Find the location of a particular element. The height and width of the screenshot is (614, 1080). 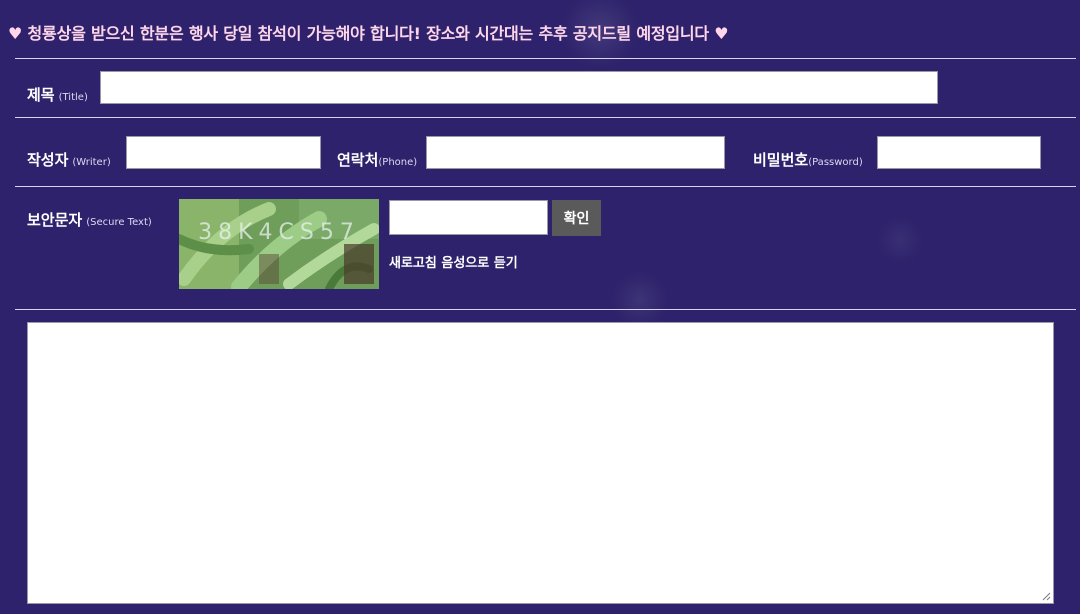

title-label: 제목 (Title) is located at coordinates (57, 94).